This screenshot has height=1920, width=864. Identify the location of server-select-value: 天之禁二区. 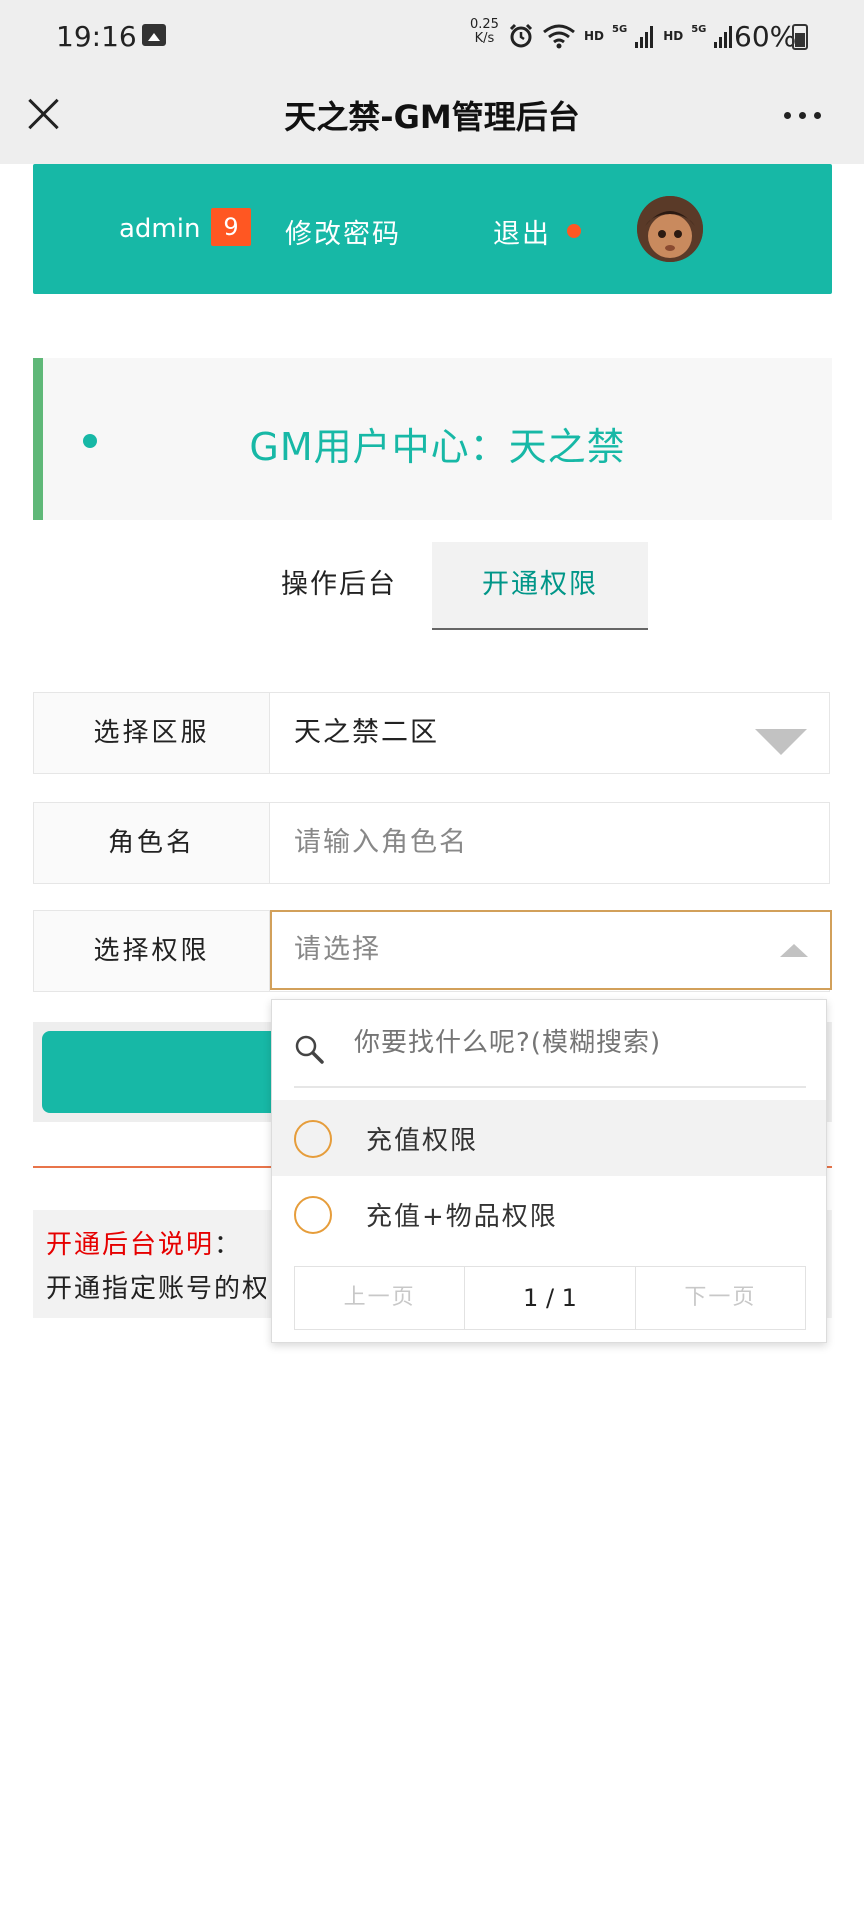
(366, 733).